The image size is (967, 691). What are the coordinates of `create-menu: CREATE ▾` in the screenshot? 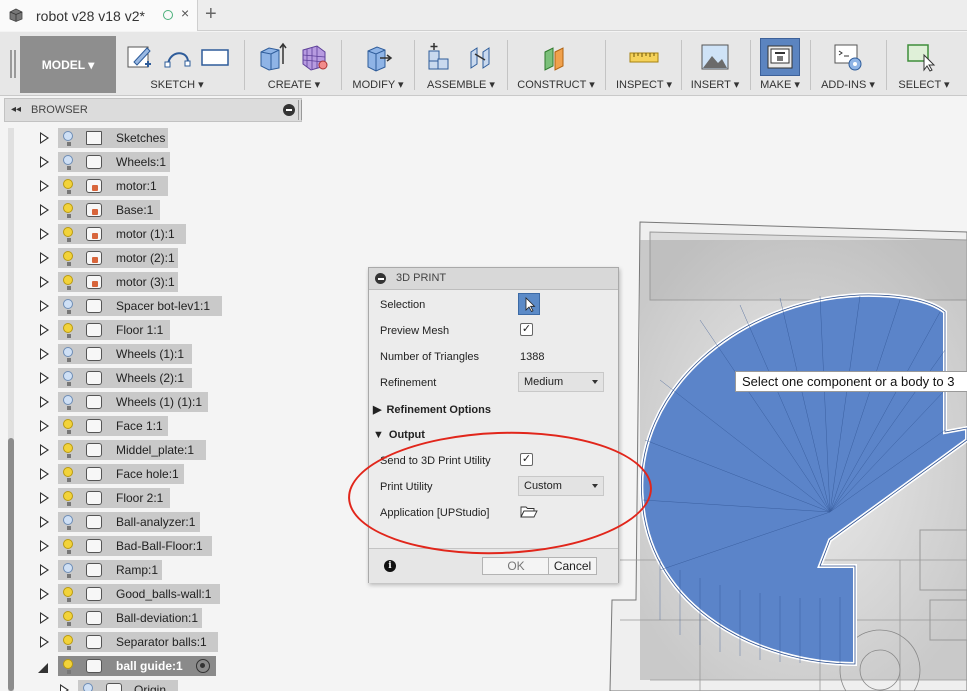 It's located at (294, 84).